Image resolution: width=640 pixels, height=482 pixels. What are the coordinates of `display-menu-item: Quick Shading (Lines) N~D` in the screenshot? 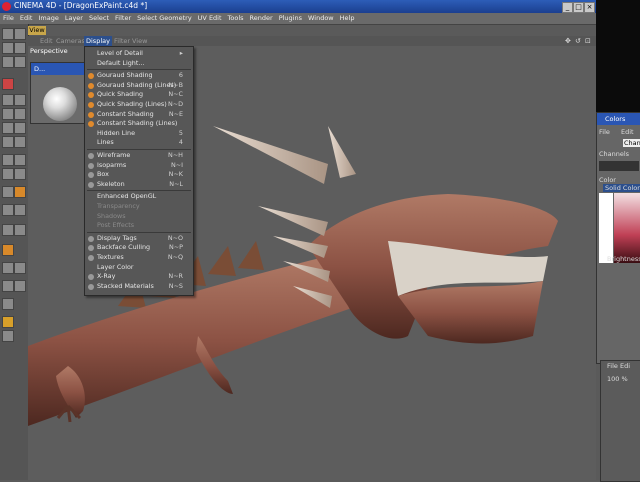 It's located at (139, 105).